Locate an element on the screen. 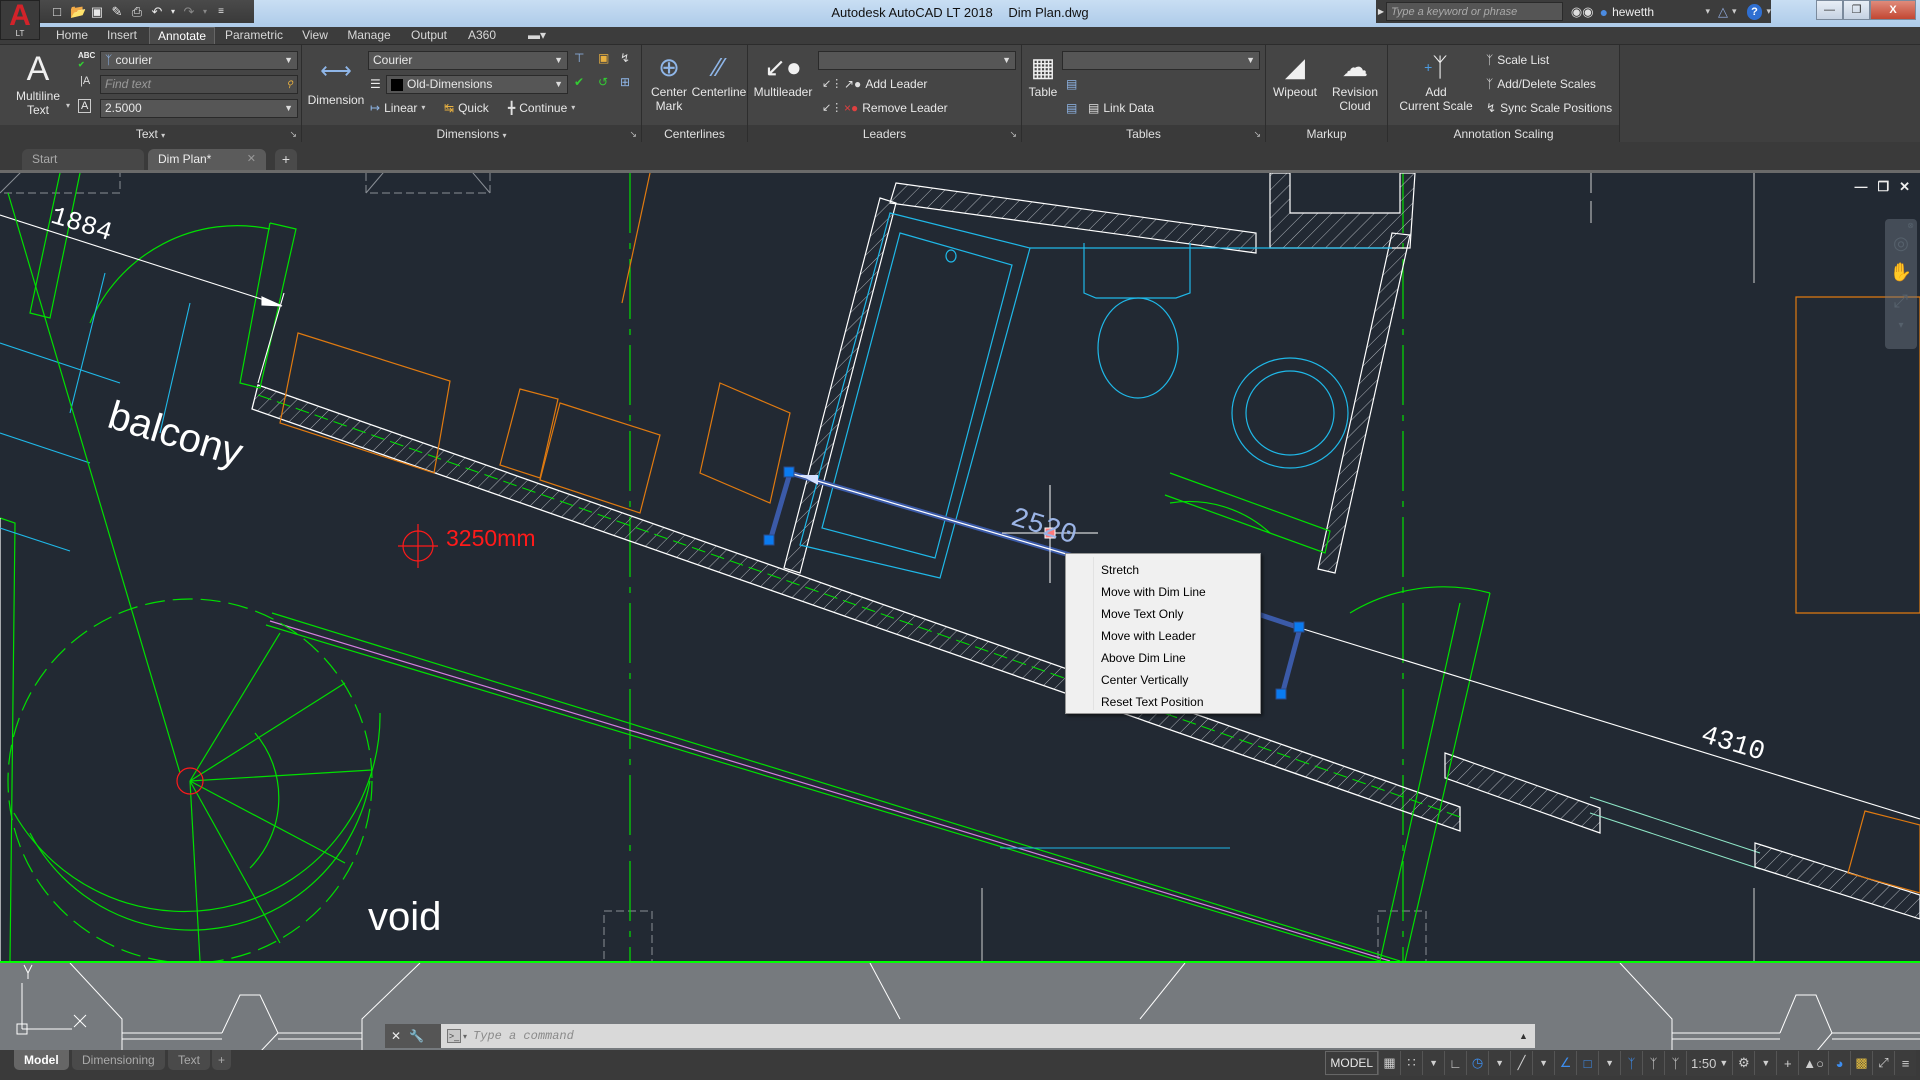 Image resolution: width=1920 pixels, height=1080 pixels. table-style-select: ▼ is located at coordinates (1161, 60).